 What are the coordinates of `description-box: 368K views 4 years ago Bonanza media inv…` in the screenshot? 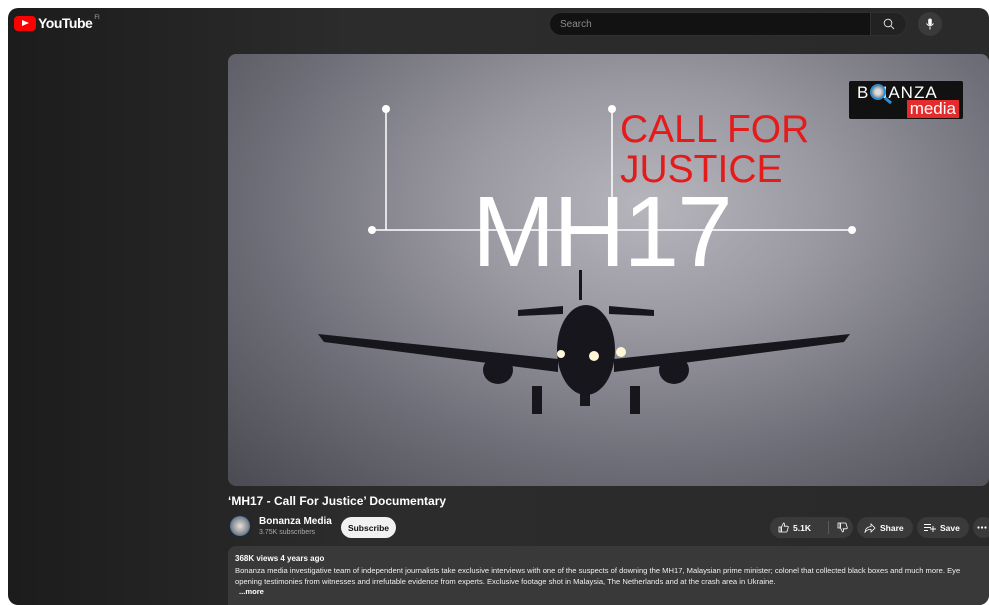 It's located at (608, 575).